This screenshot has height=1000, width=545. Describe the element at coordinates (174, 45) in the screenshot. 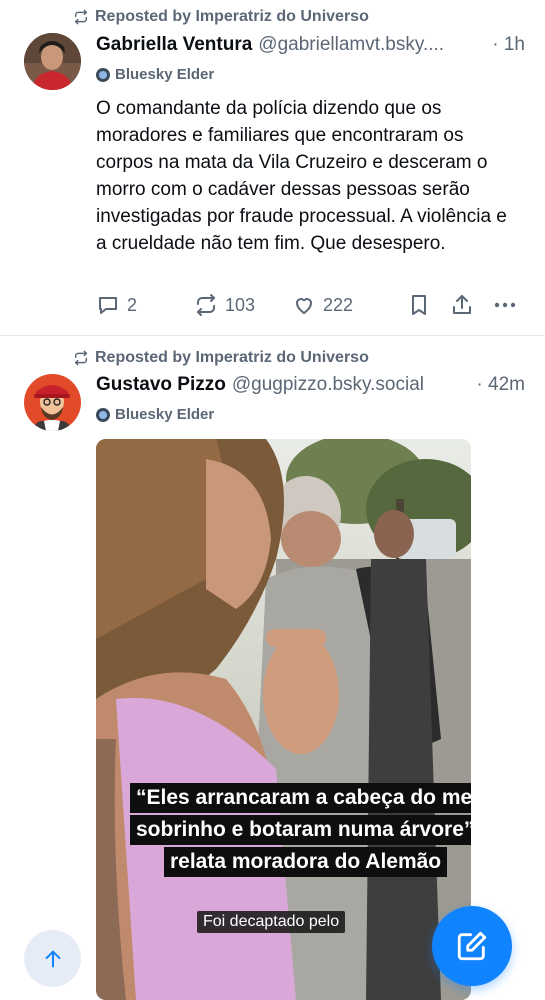

I see `display-name: Gabriella Ventura` at that location.